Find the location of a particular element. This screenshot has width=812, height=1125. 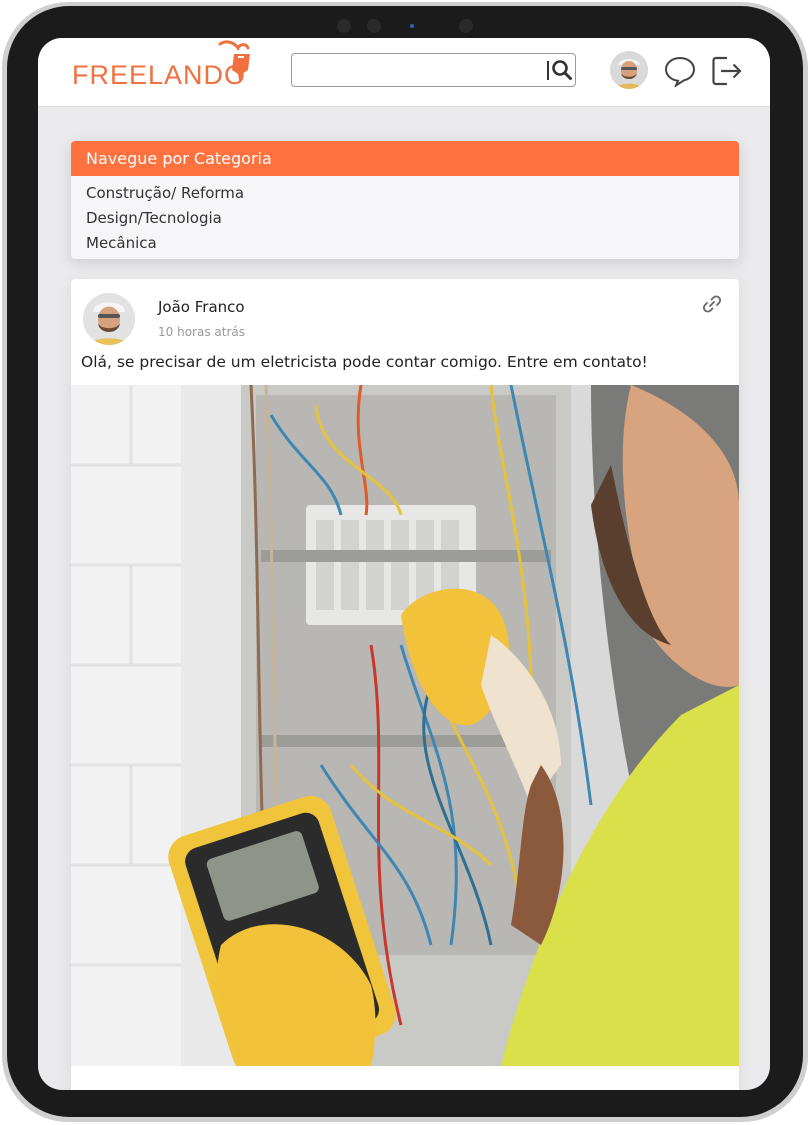

category-item-design-tecnologia: Design/Tecnologia is located at coordinates (412, 218).